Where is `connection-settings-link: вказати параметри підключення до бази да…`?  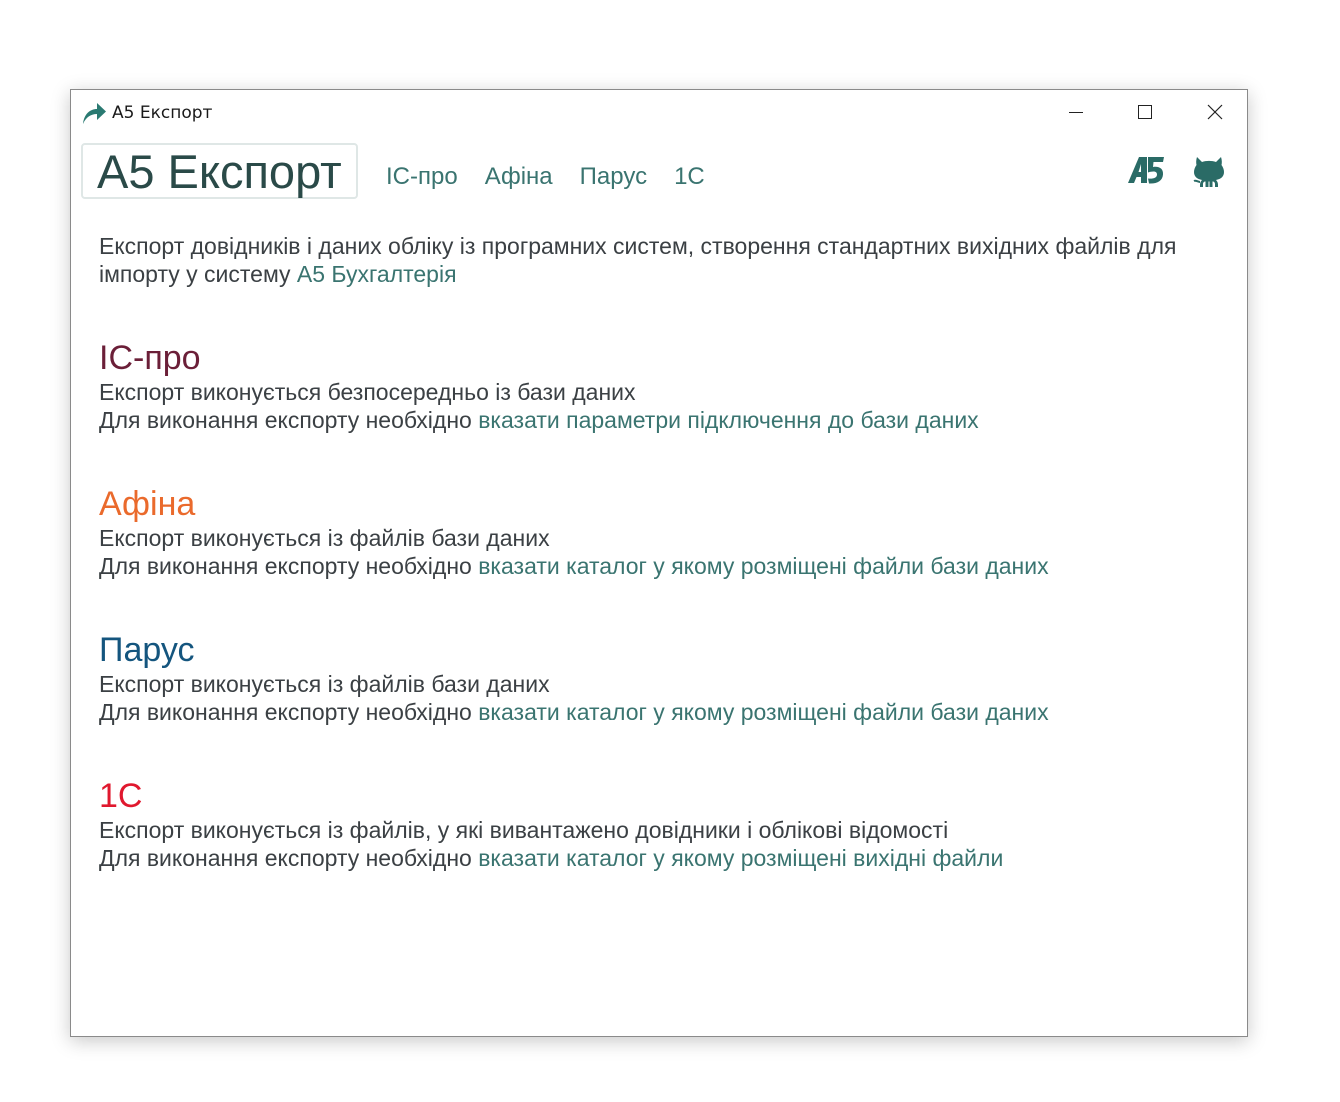 connection-settings-link: вказати параметри підключення до бази да… is located at coordinates (728, 420).